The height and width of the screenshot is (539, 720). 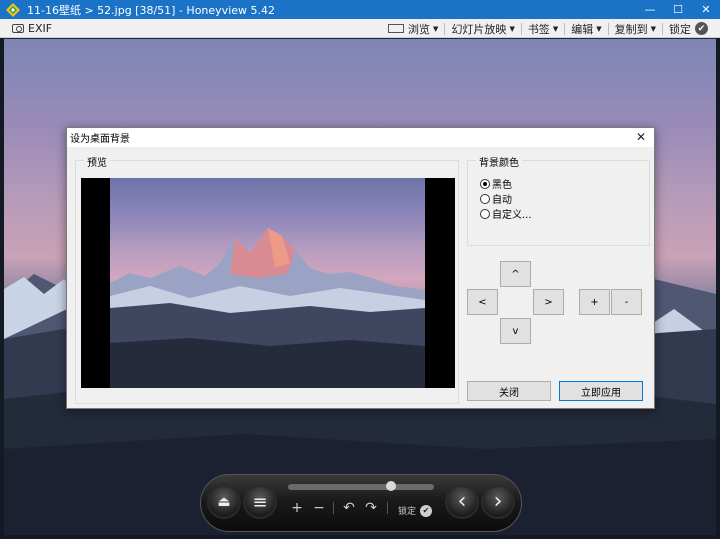 What do you see at coordinates (297, 508) in the screenshot?
I see `zoom-in-icon: +` at bounding box center [297, 508].